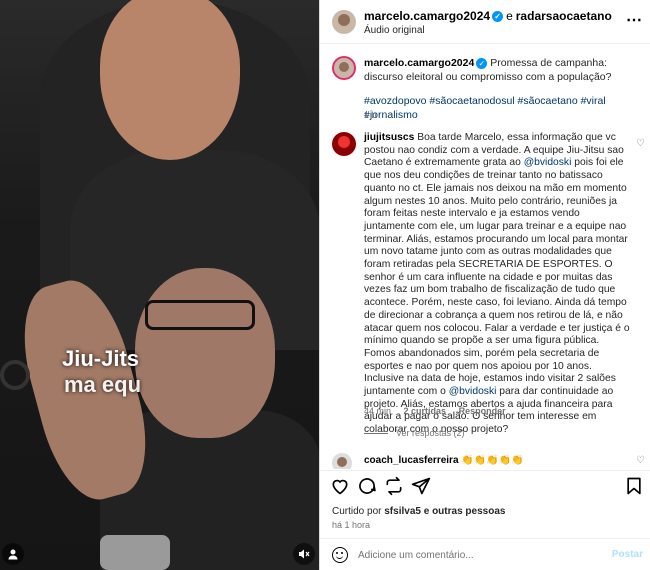 This screenshot has height=570, width=650. What do you see at coordinates (357, 511) in the screenshot?
I see `likes-prefix: Curtido por` at bounding box center [357, 511].